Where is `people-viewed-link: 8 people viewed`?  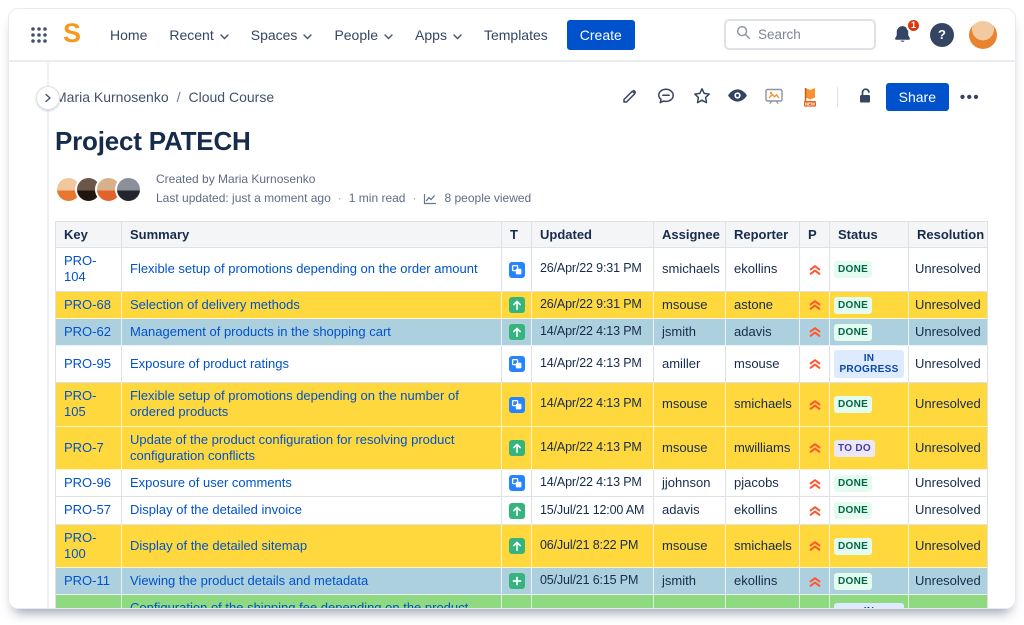
people-viewed-link: 8 people viewed is located at coordinates (487, 198).